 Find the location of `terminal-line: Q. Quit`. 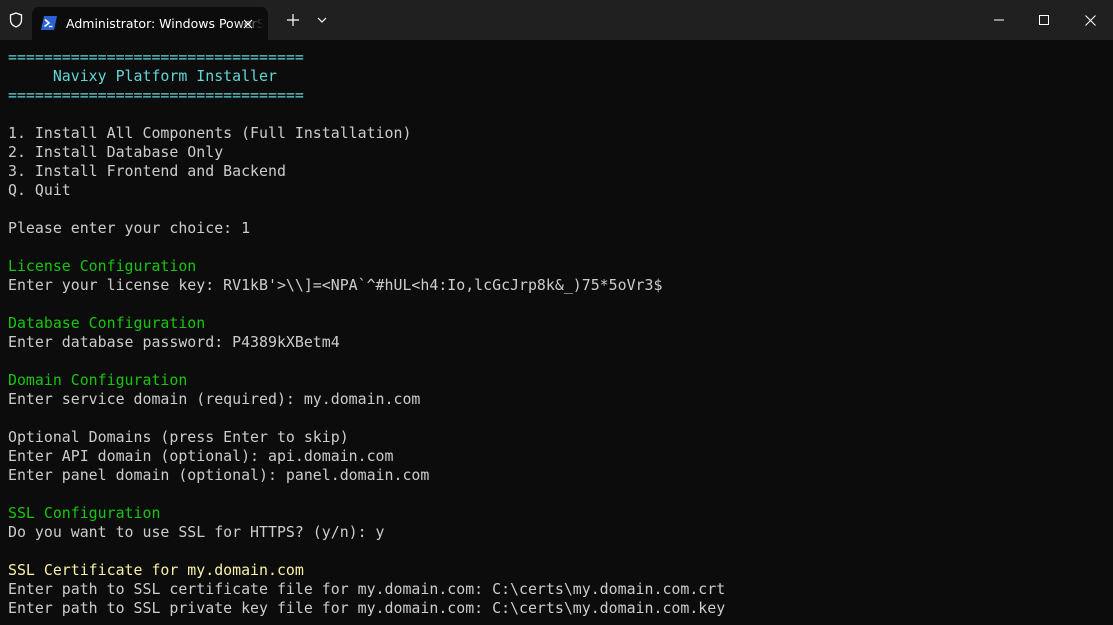

terminal-line: Q. Quit is located at coordinates (39, 190).